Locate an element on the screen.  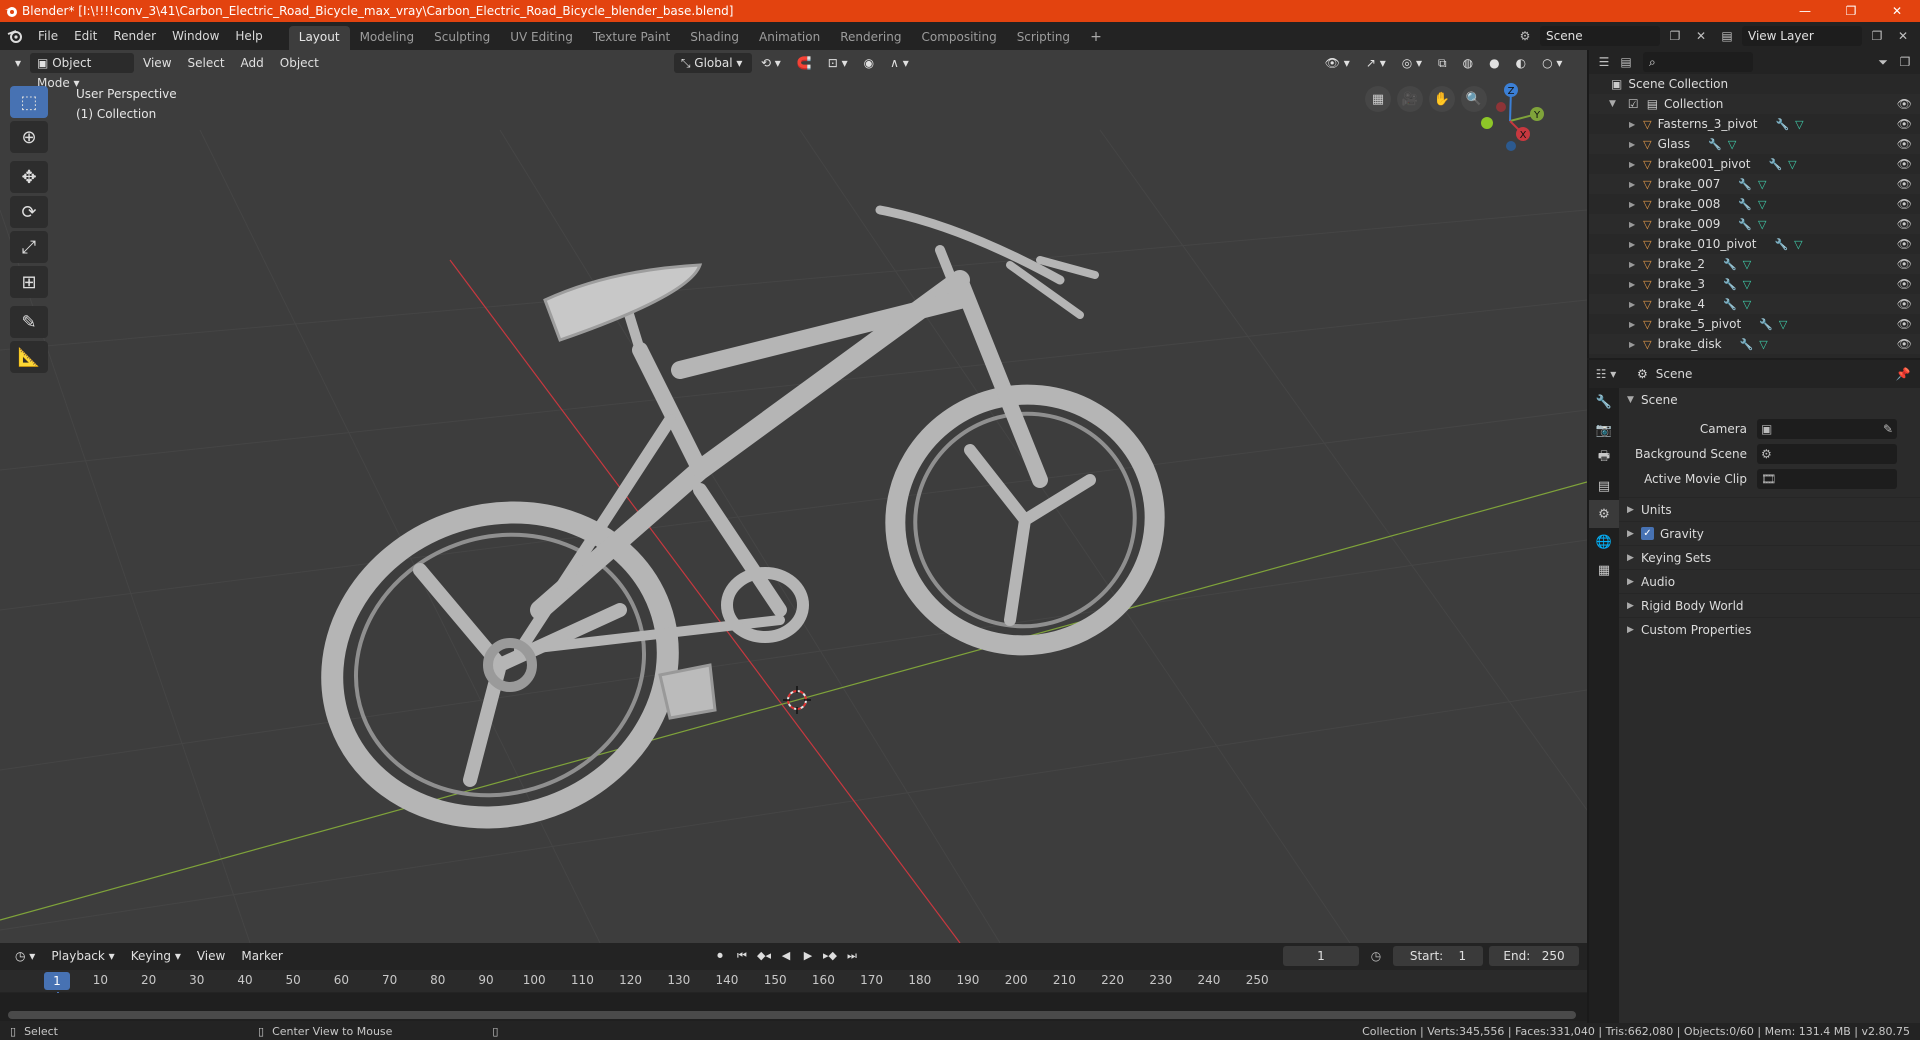
scene-panel-header: ▼ Scene is located at coordinates (1769, 400).